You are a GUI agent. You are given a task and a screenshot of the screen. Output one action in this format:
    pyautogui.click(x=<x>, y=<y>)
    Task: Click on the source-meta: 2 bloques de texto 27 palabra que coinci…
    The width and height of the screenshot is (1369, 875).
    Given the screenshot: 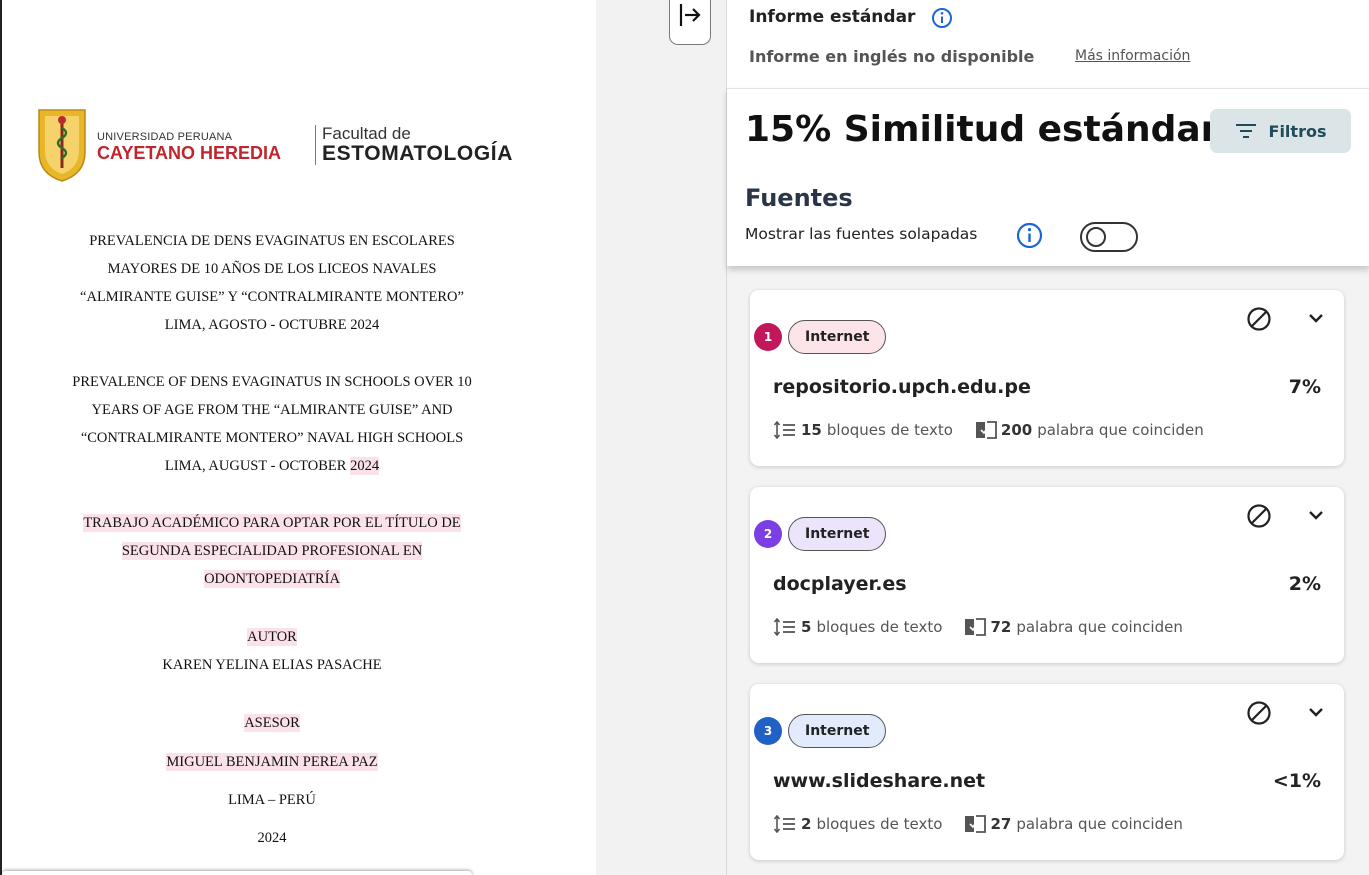 What is the action you would take?
    pyautogui.click(x=978, y=824)
    